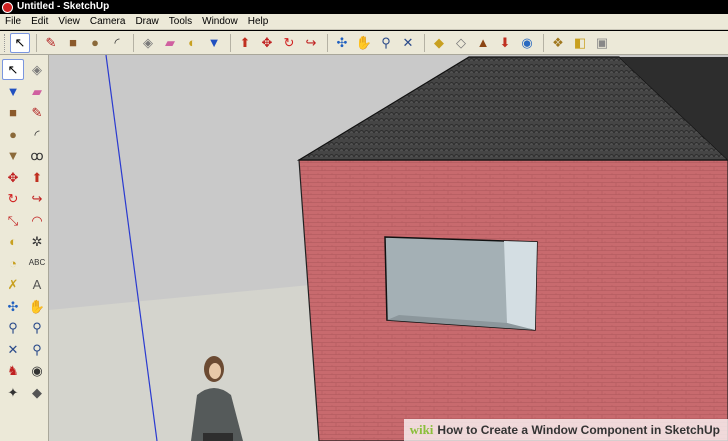 The width and height of the screenshot is (728, 441). Describe the element at coordinates (364, 7) in the screenshot. I see `title-bar: Untitled - SketchUp` at that location.